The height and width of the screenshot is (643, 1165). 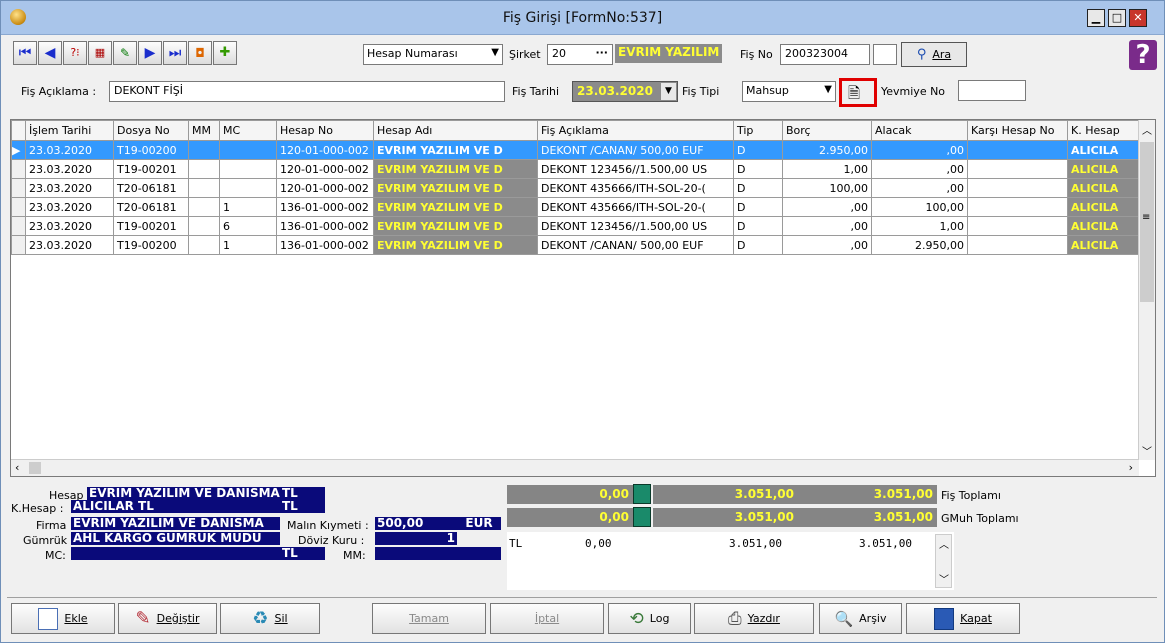 I want to click on form-view-button: 🗎, so click(x=858, y=92).